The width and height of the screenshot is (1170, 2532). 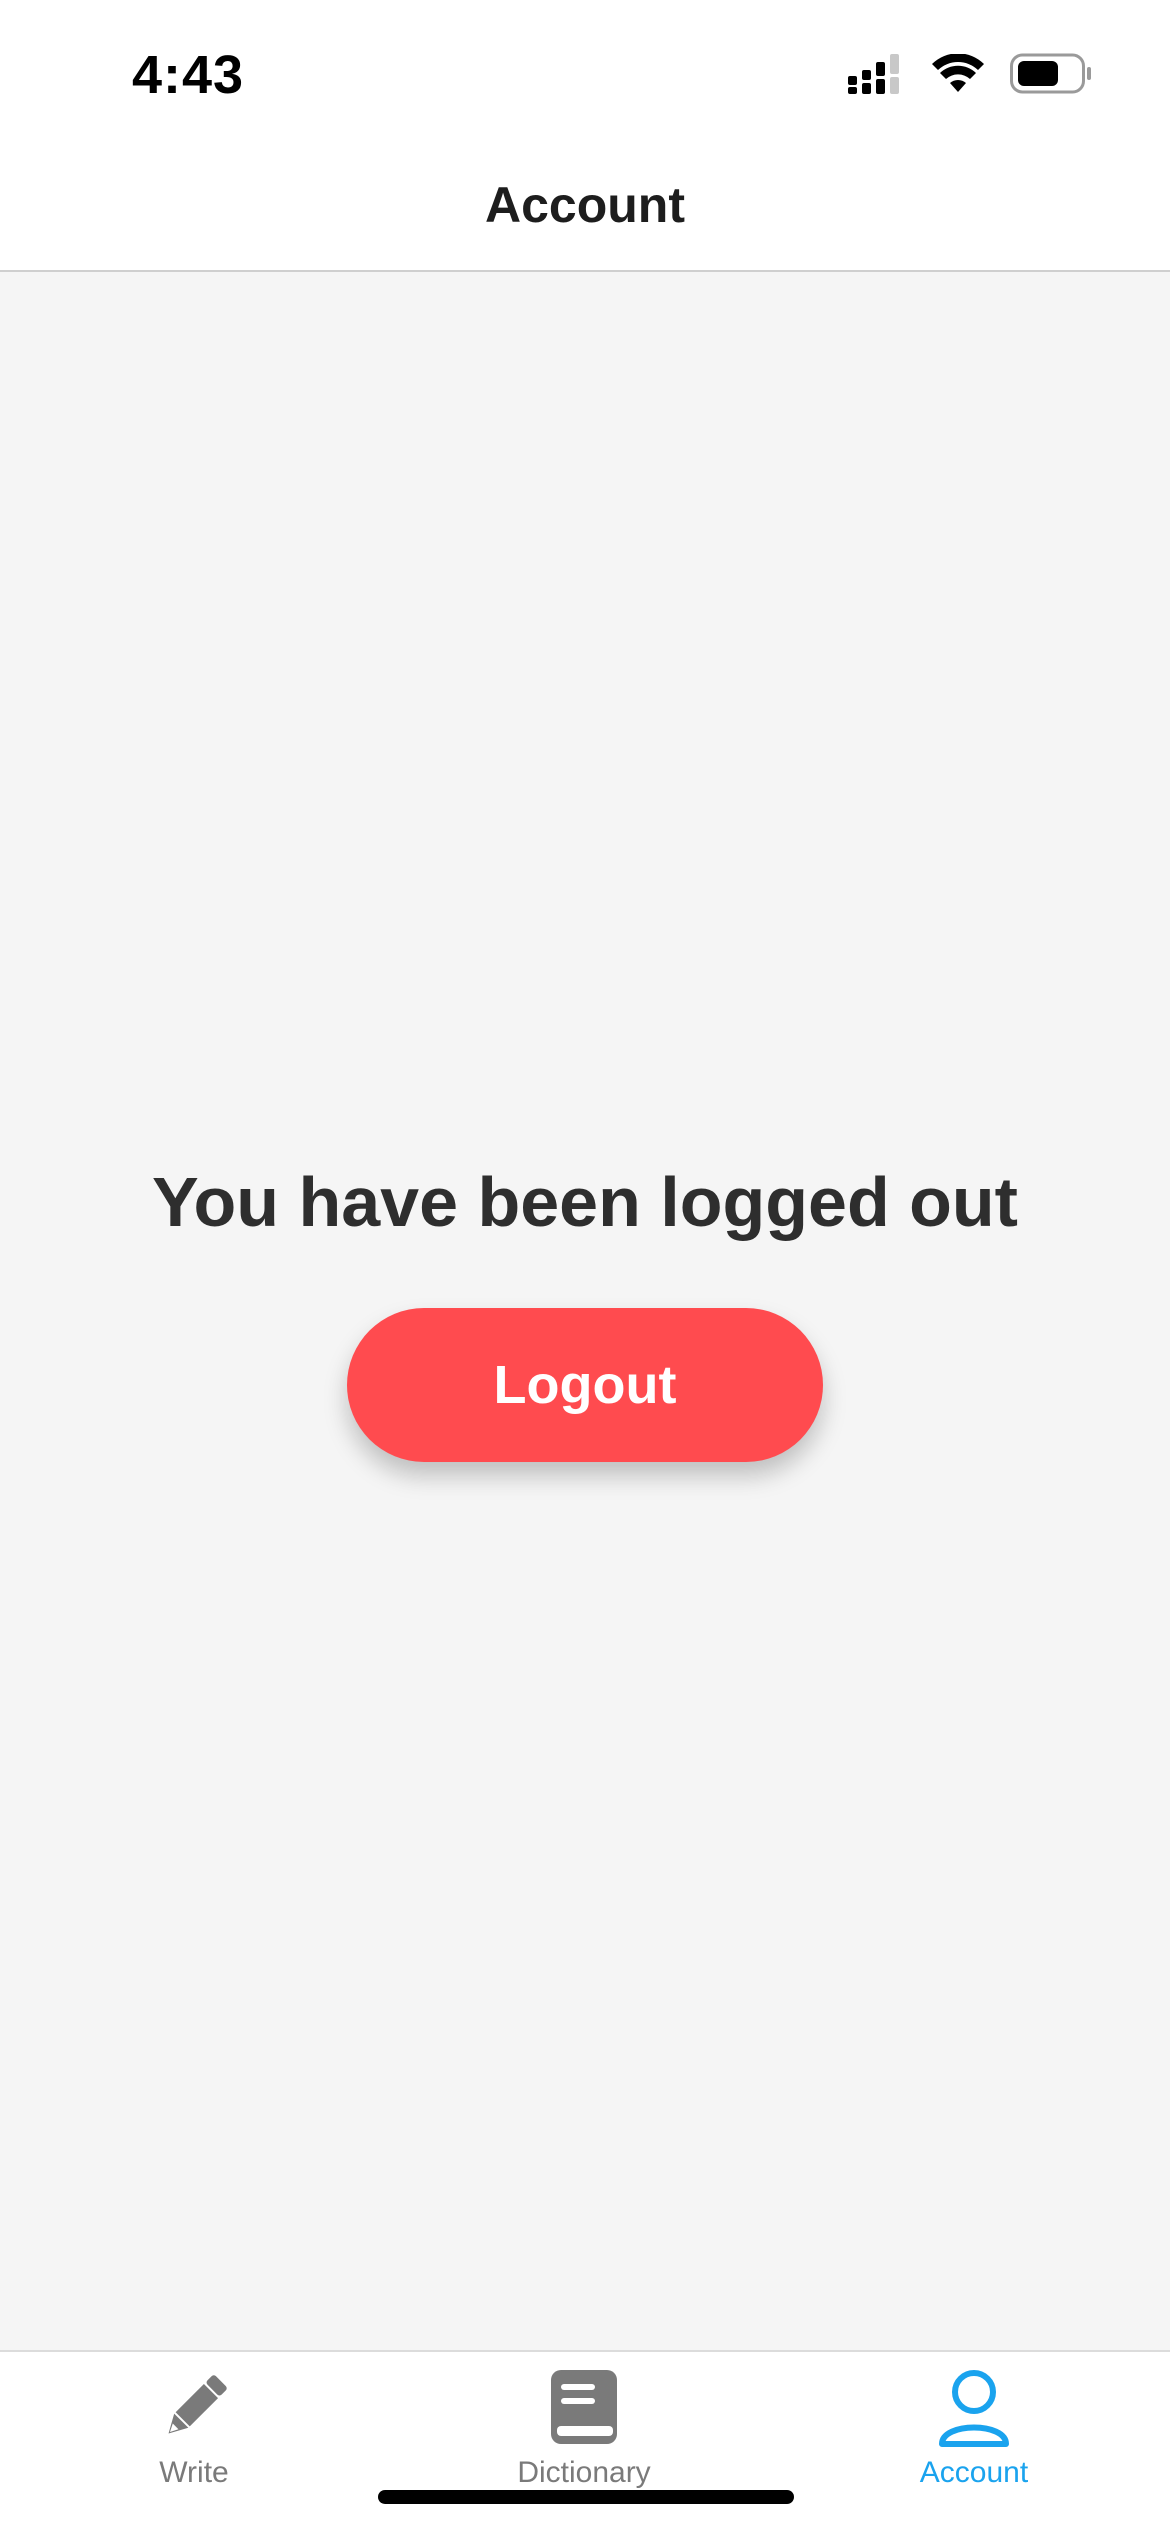 I want to click on battery-icon, so click(x=1051, y=76).